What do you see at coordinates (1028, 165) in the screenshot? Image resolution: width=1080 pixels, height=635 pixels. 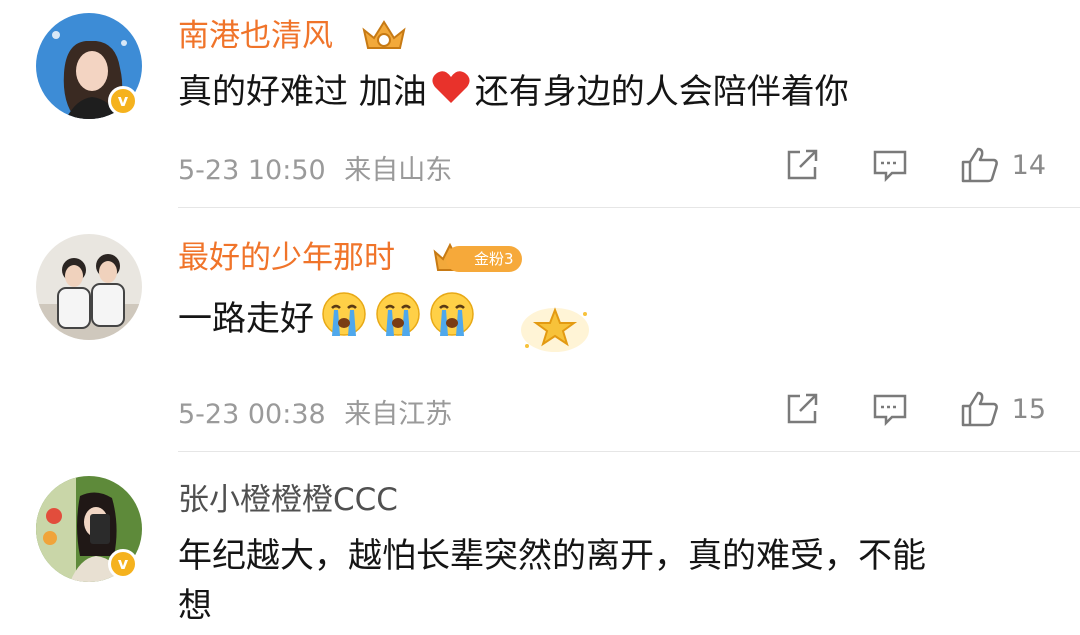 I see `like-count: 14` at bounding box center [1028, 165].